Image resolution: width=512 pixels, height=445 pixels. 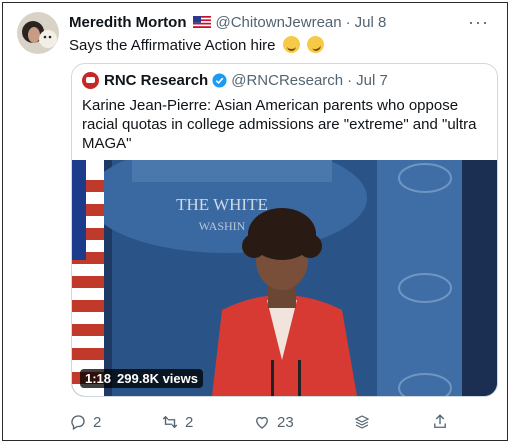 What do you see at coordinates (98, 378) in the screenshot?
I see `video-duration: 1:18` at bounding box center [98, 378].